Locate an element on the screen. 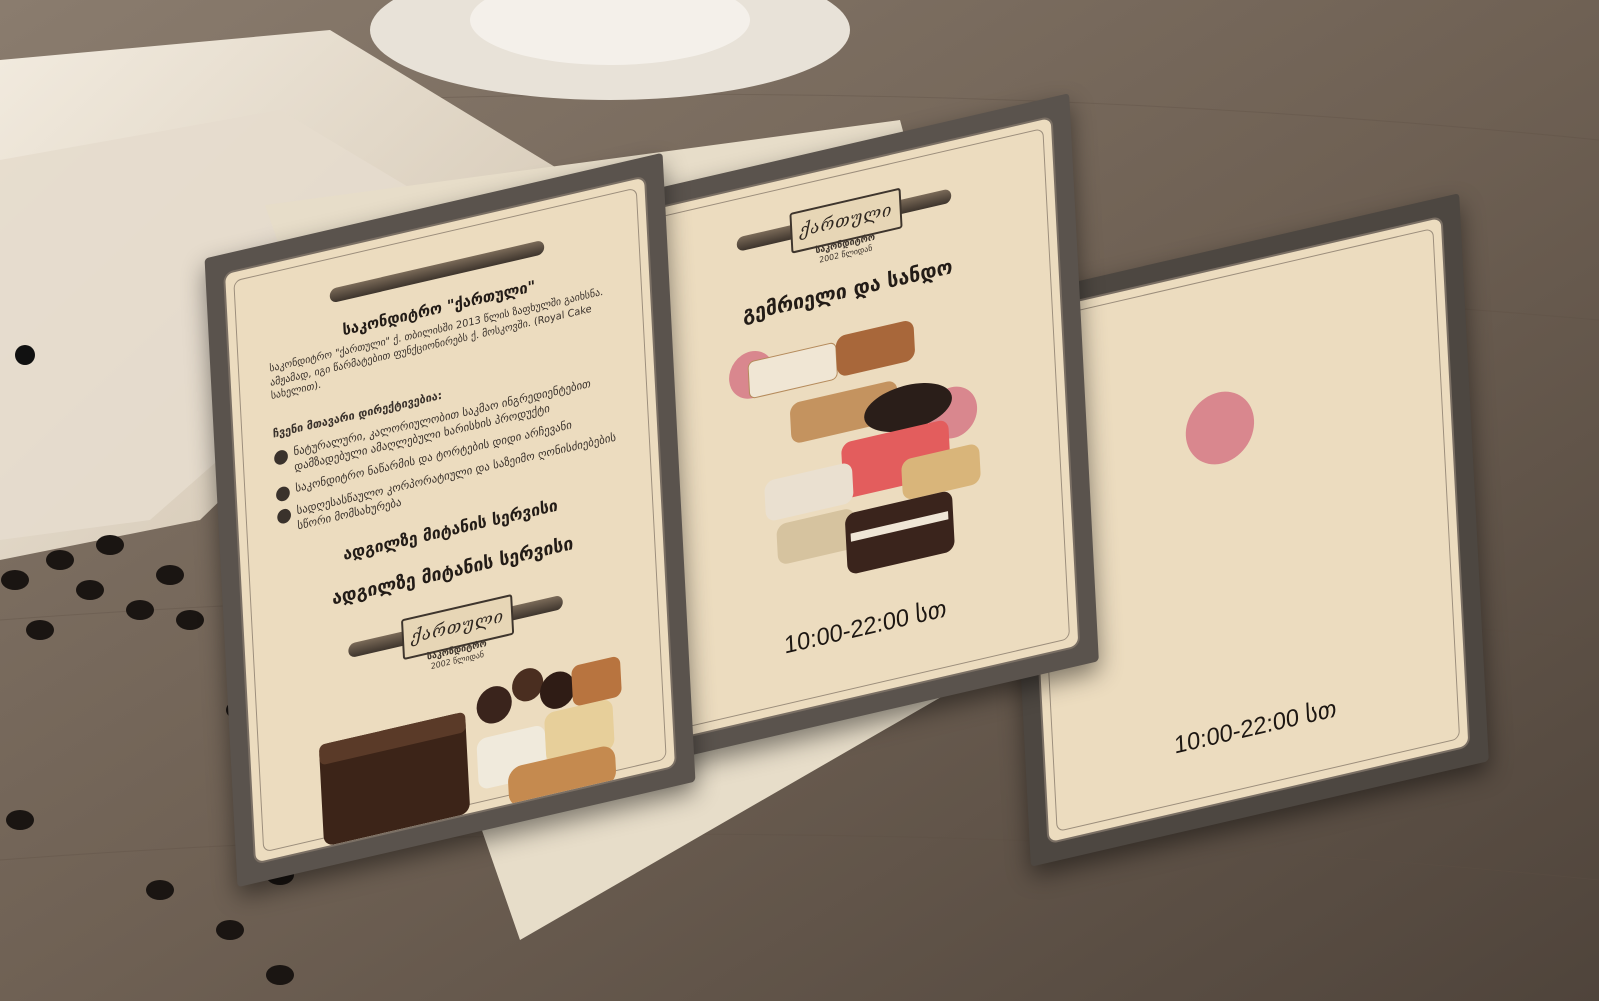 Image resolution: width=1599 pixels, height=1001 pixels. desserts-image is located at coordinates (864, 447).